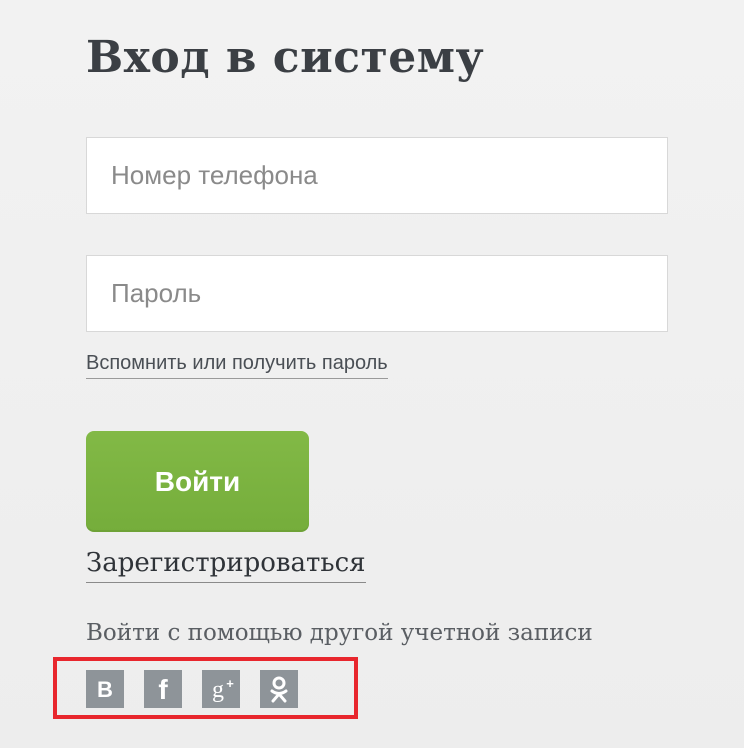 The height and width of the screenshot is (748, 744). I want to click on svg-text: B, so click(105, 689).